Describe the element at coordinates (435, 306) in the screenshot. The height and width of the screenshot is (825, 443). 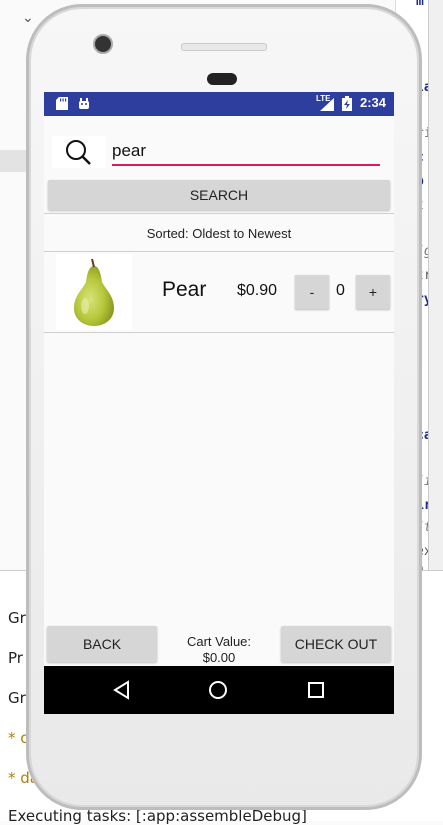
I see `ide-scrollbar` at that location.